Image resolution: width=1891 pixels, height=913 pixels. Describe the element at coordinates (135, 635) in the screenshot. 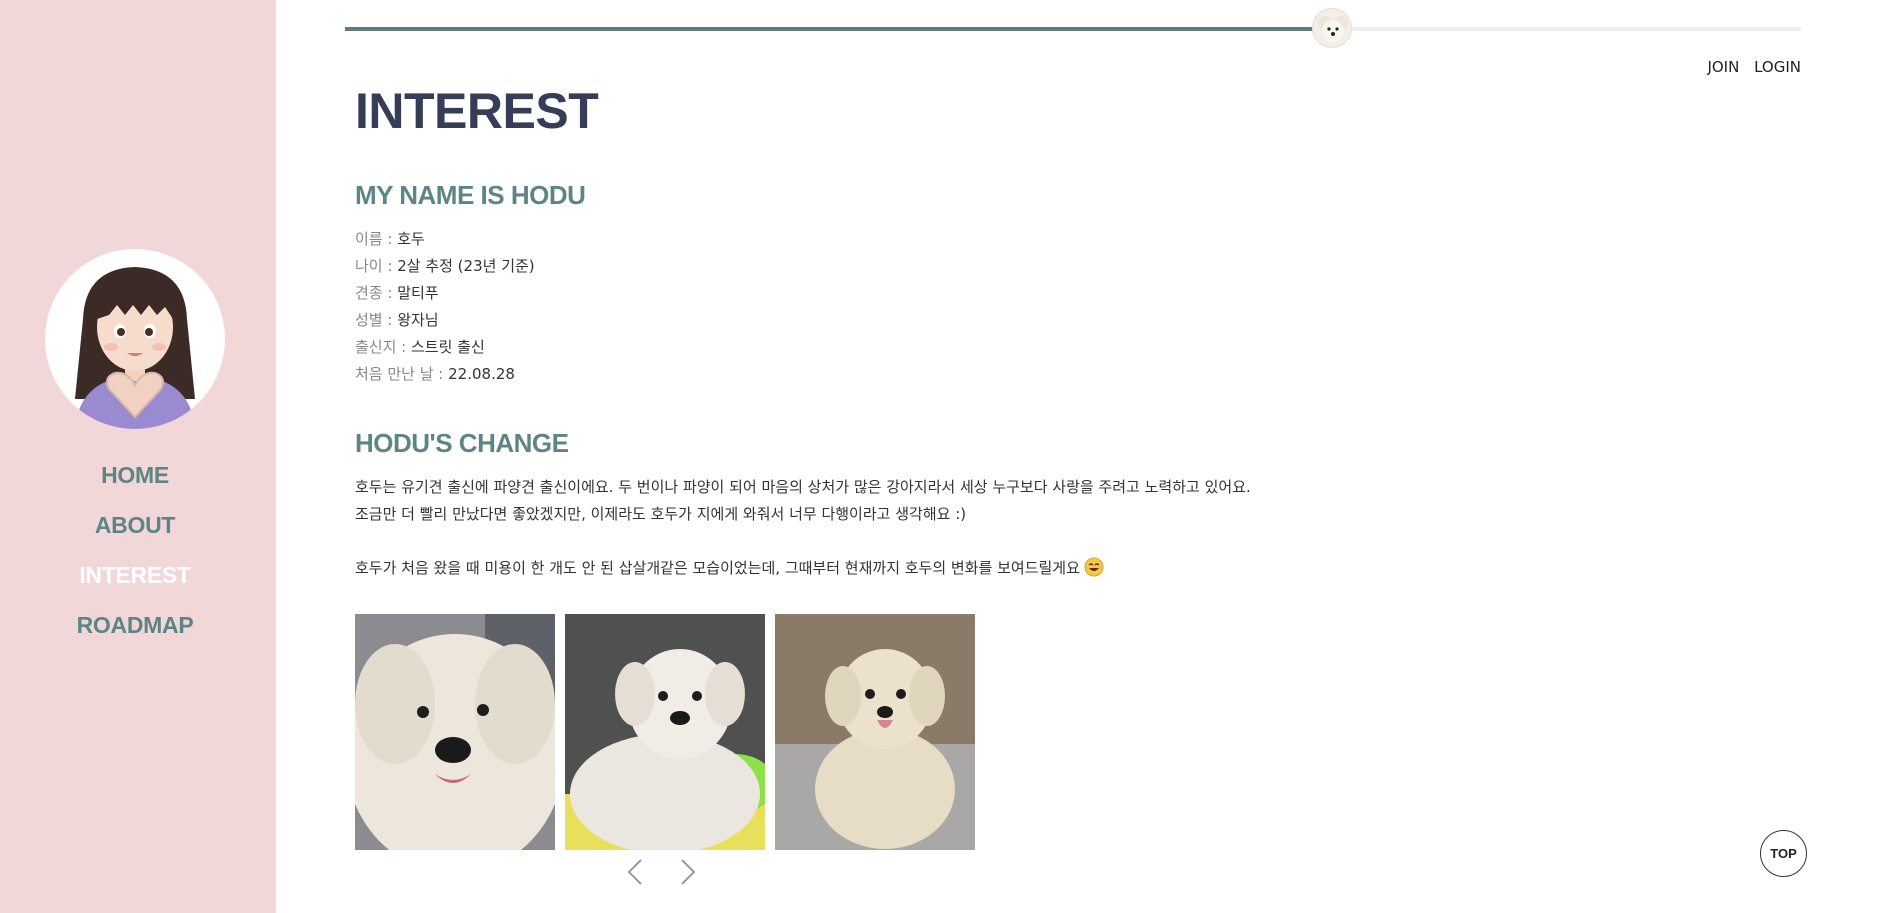

I see `nav-roadmap: ROADMAP` at that location.